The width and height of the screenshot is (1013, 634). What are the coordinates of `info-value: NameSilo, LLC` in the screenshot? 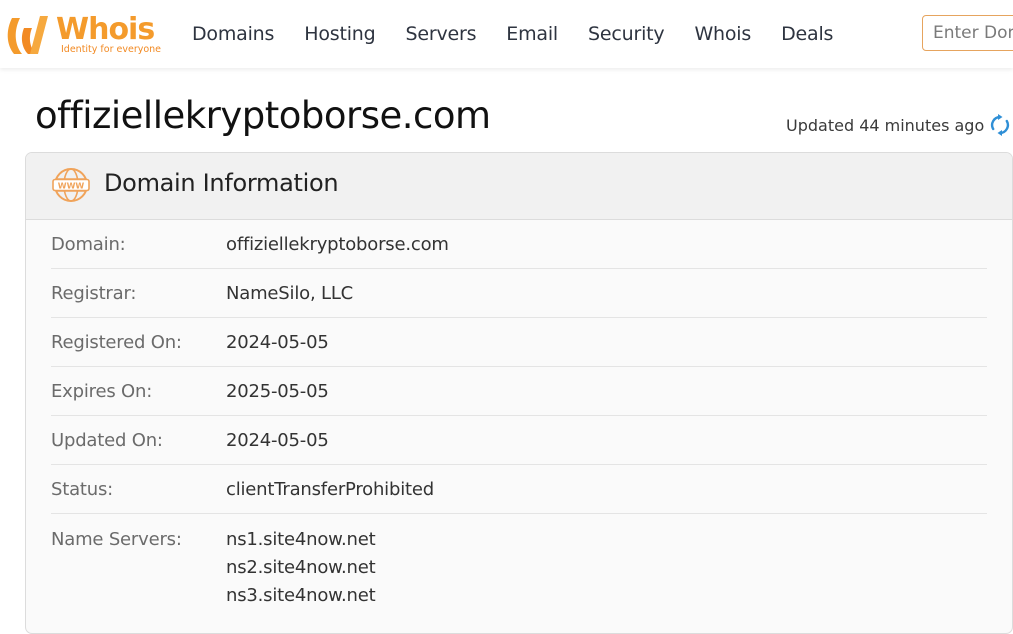 It's located at (290, 293).